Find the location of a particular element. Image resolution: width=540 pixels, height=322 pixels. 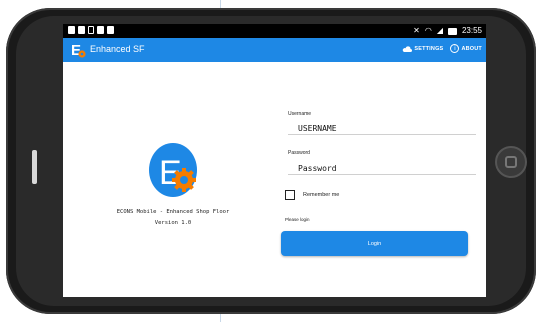

password-input is located at coordinates (382, 168).